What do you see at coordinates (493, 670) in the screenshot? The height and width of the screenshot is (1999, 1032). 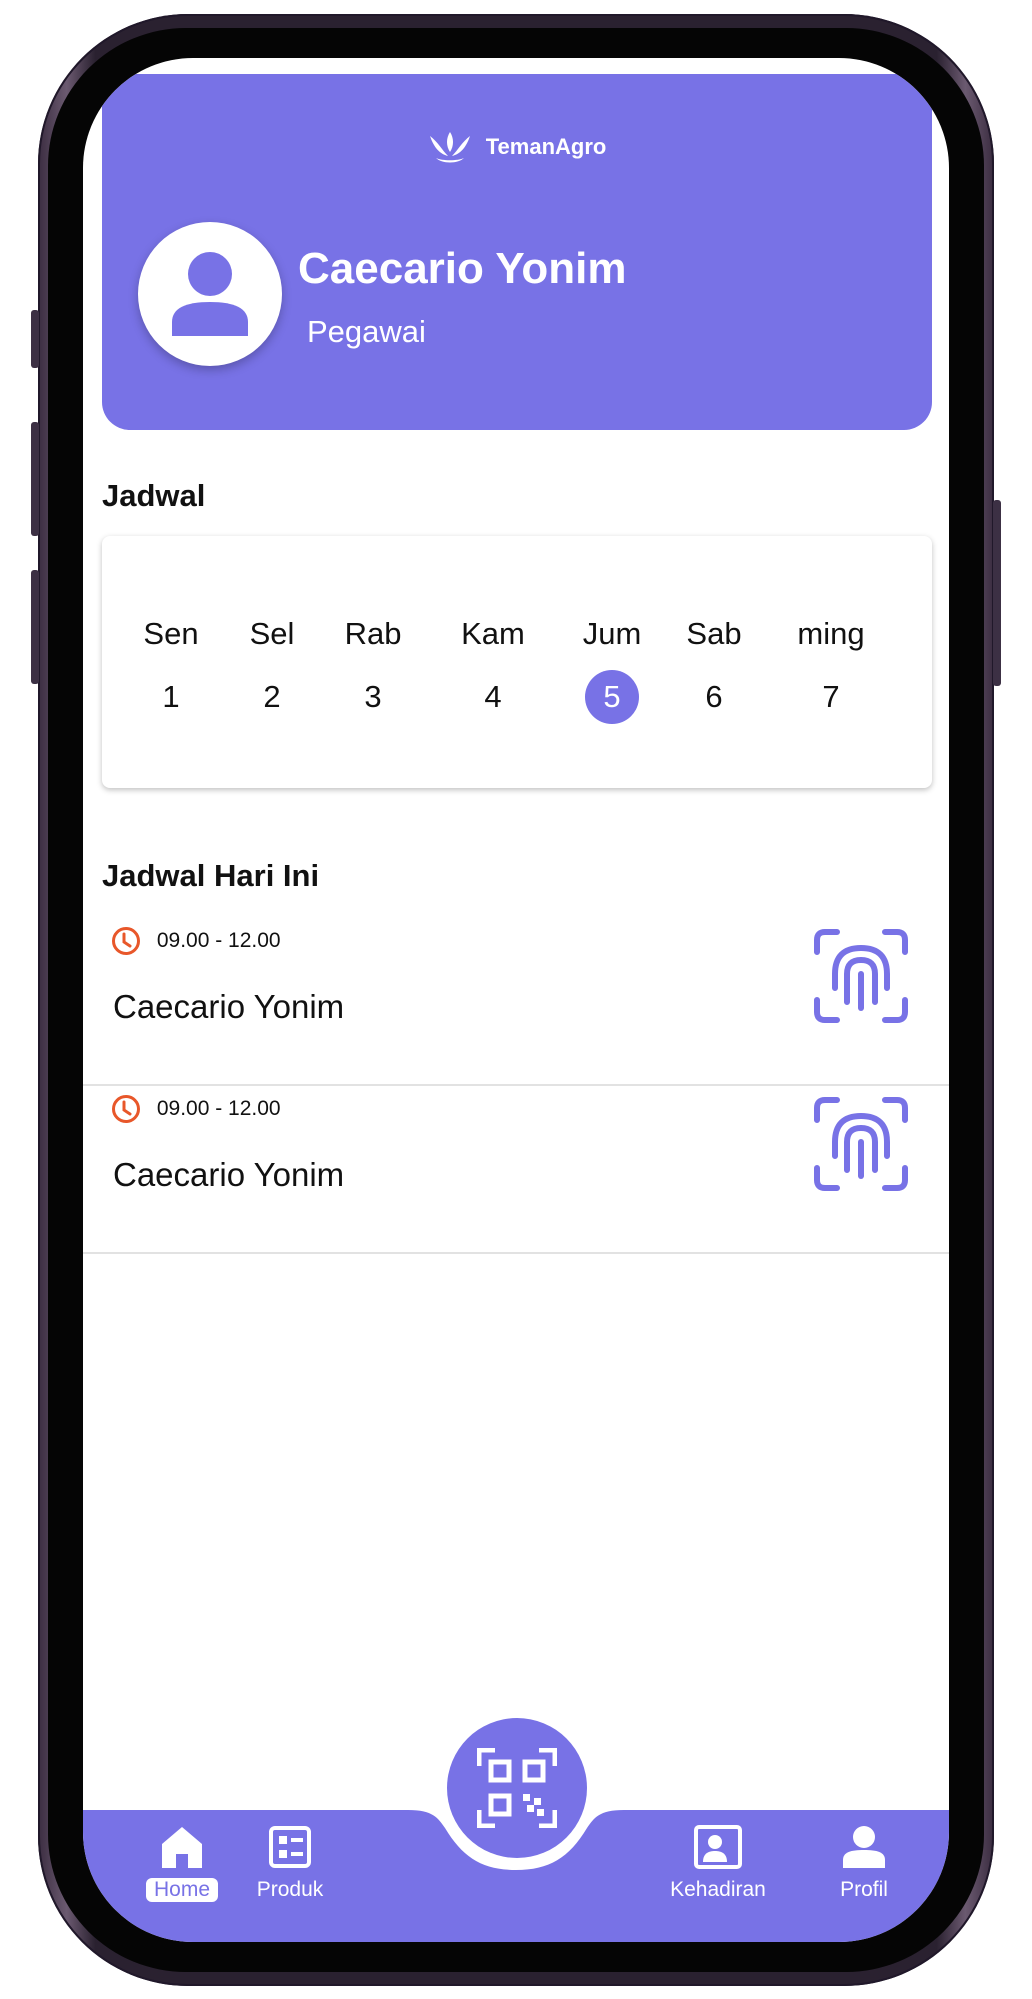 I see `day-thu: Kam 4` at bounding box center [493, 670].